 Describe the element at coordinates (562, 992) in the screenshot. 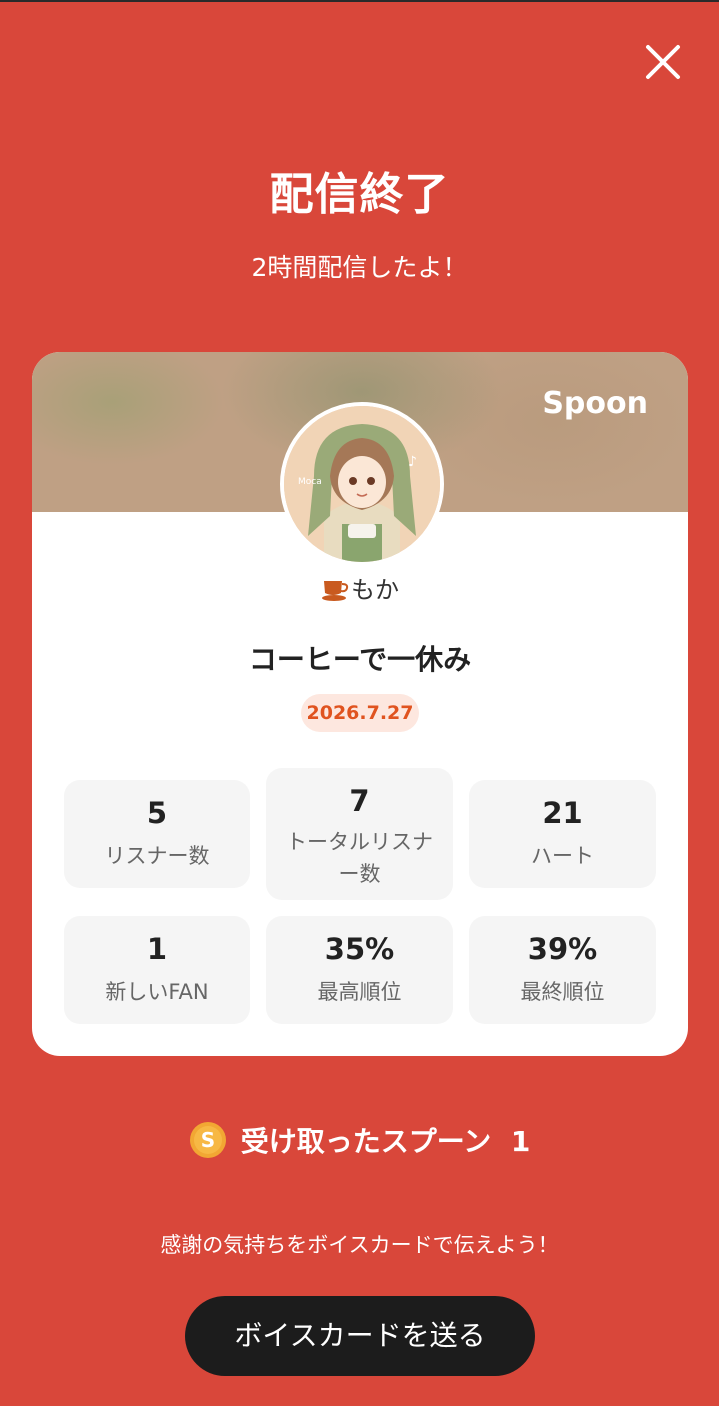

I see `stat-label: 最終順位` at that location.